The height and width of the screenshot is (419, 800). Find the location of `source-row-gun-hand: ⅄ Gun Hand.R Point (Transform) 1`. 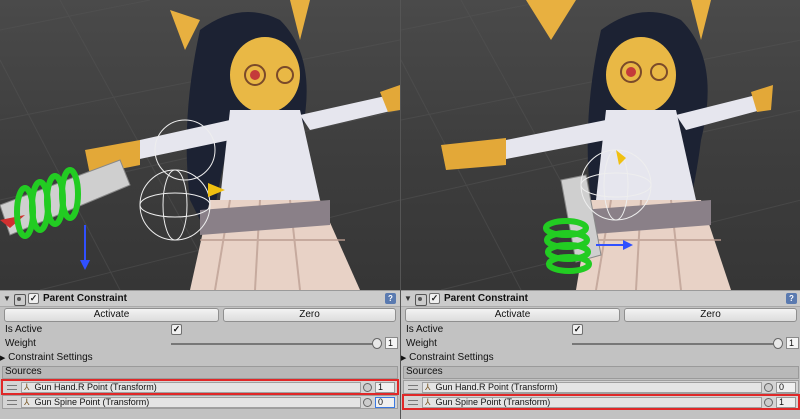

source-row-gun-hand: ⅄ Gun Hand.R Point (Transform) 1 is located at coordinates (200, 387).